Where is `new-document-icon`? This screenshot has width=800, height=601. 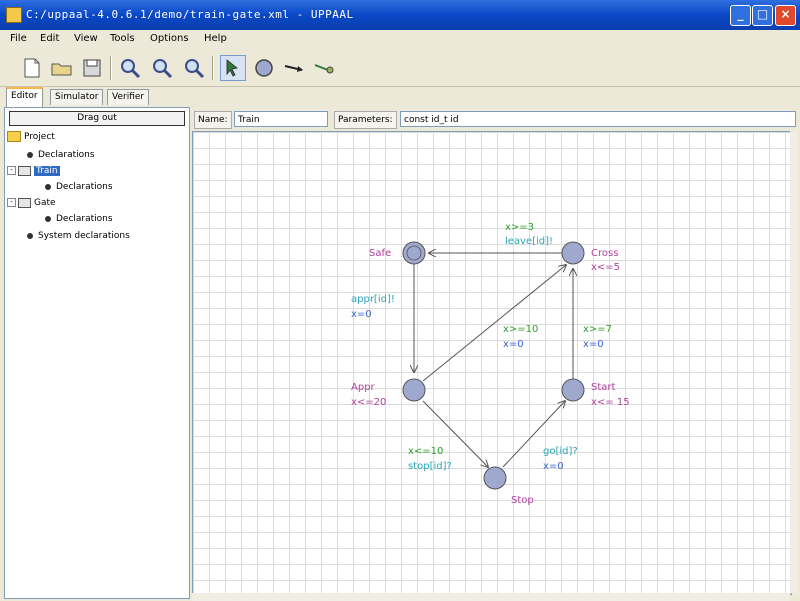
new-document-icon is located at coordinates (32, 68).